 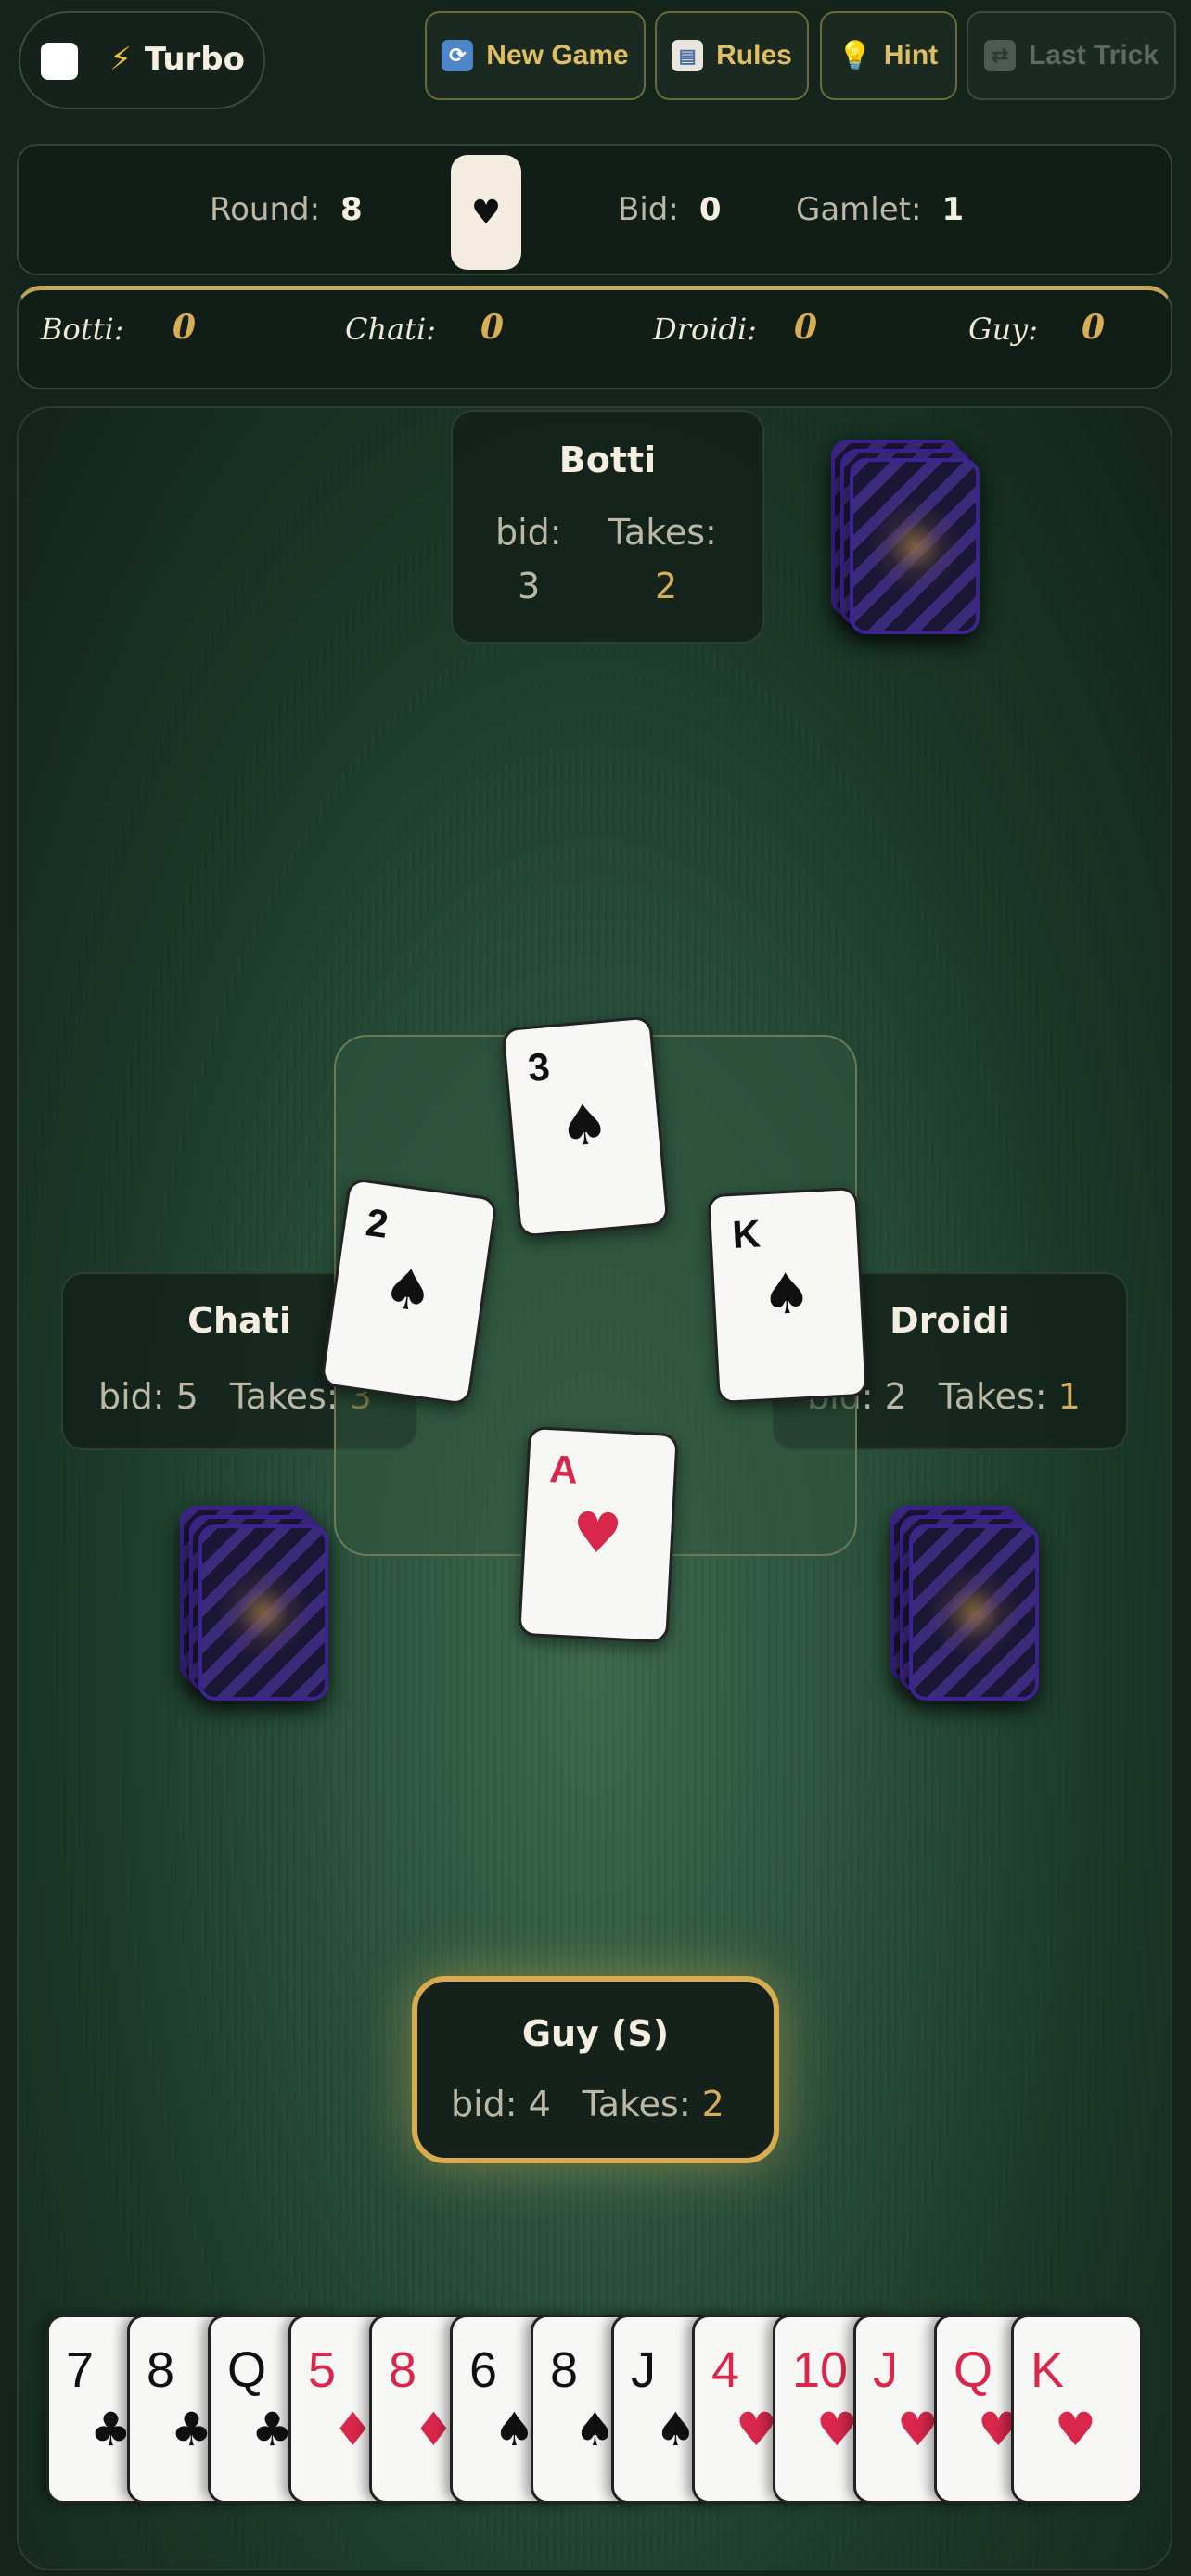 What do you see at coordinates (649, 209) in the screenshot?
I see `bid-label: Bid:` at bounding box center [649, 209].